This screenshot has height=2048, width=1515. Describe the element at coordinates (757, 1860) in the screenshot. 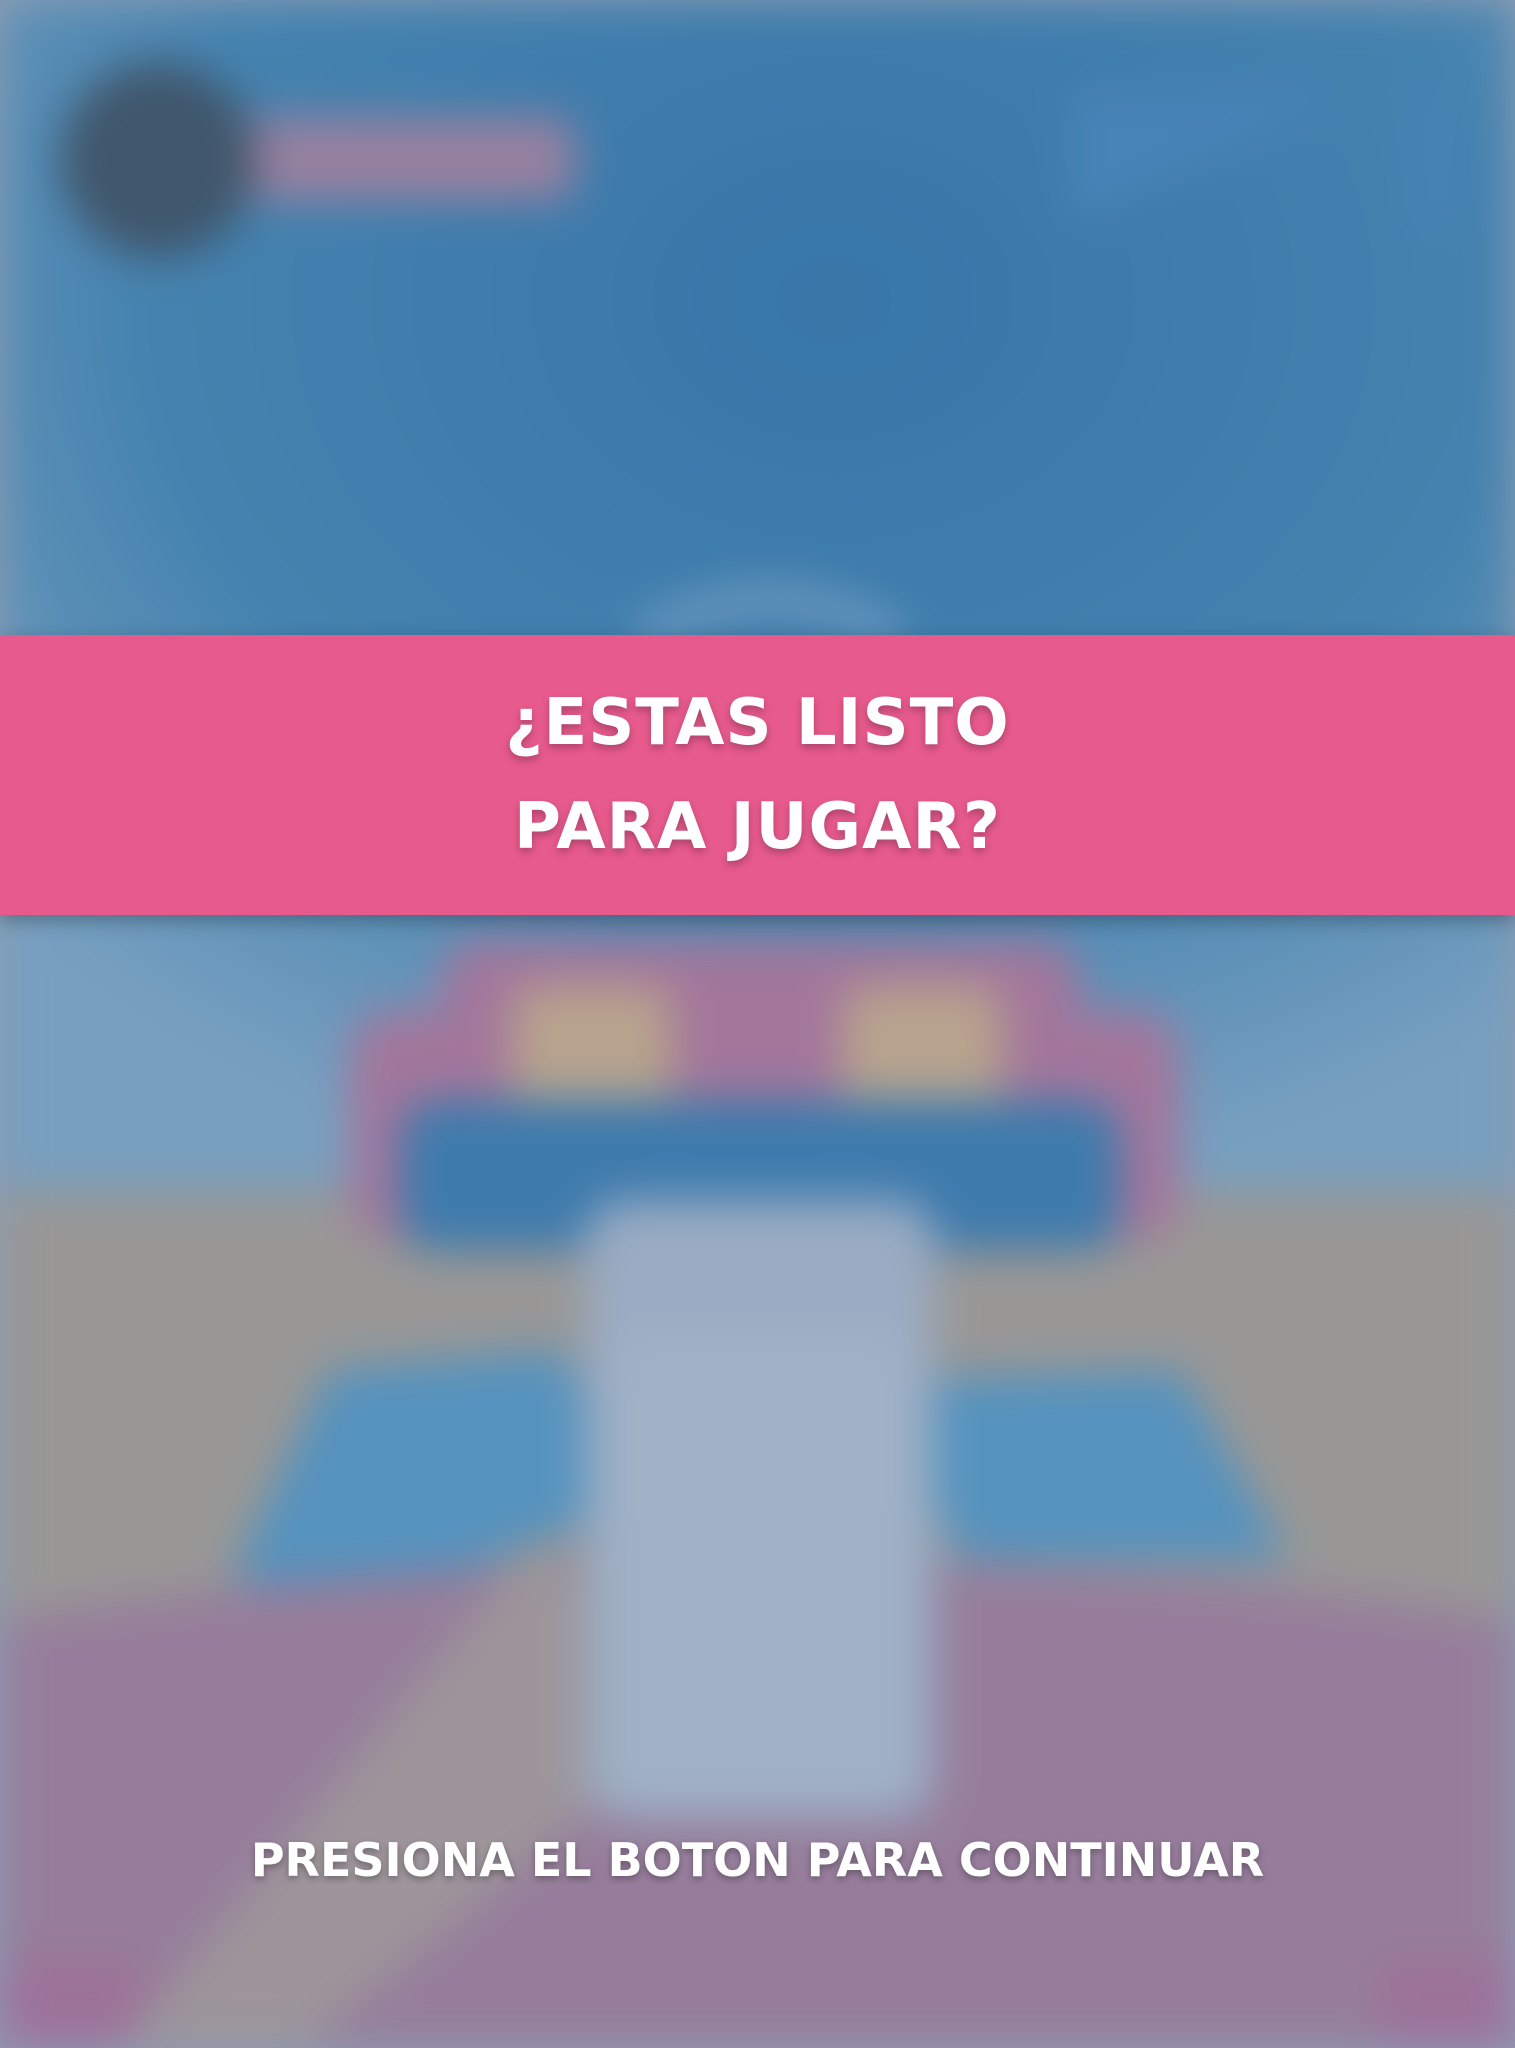

I see `continue-prompt: PRESIONA EL BOTON PARA CONTINUAR` at that location.